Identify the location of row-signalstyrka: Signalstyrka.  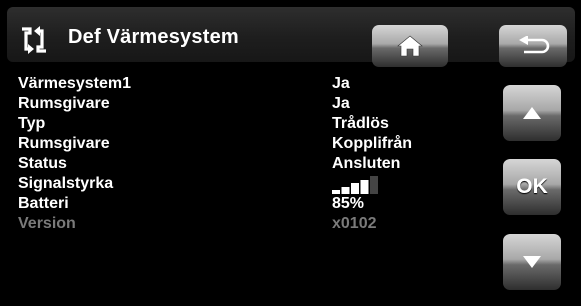
(253, 184).